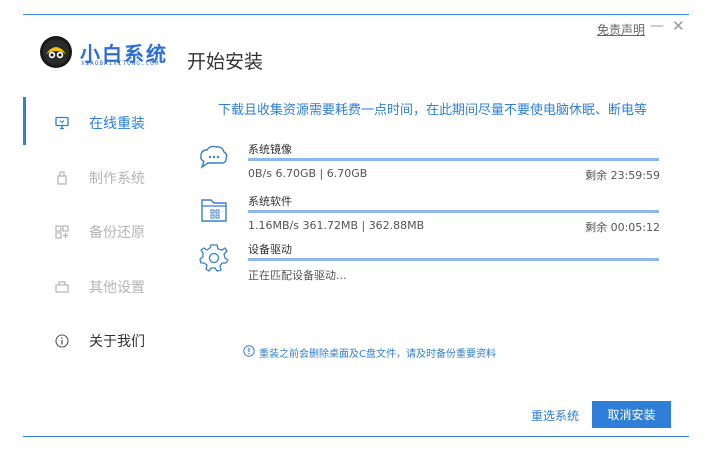  What do you see at coordinates (356, 14) in the screenshot?
I see `top-divider` at bounding box center [356, 14].